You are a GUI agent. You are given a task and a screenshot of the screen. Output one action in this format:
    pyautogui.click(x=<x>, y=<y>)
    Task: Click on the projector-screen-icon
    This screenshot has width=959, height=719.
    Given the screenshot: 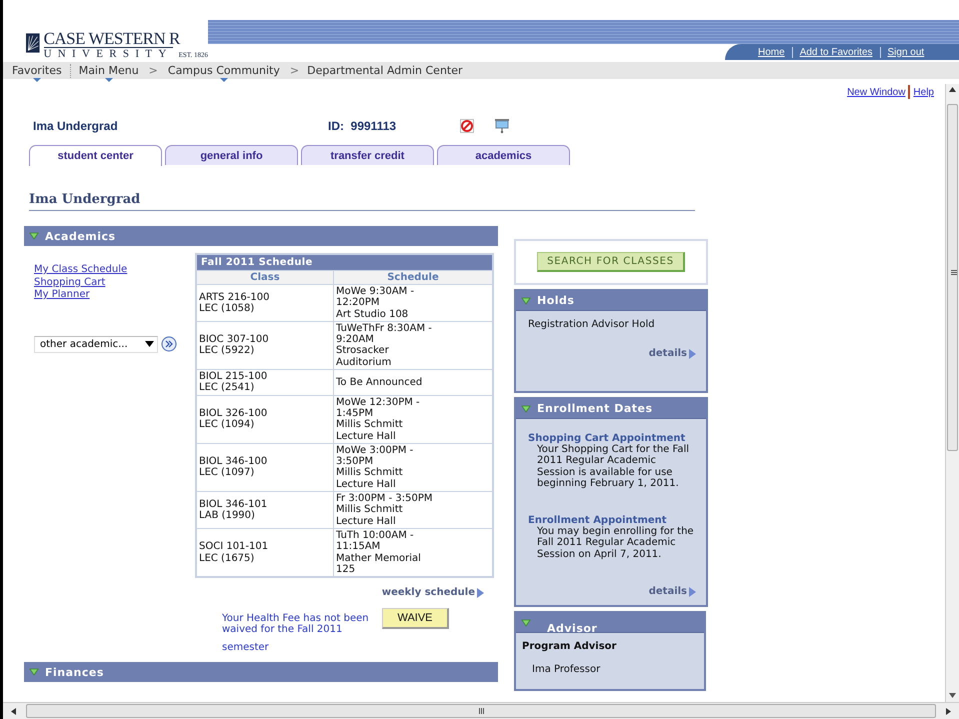 What is the action you would take?
    pyautogui.click(x=502, y=126)
    